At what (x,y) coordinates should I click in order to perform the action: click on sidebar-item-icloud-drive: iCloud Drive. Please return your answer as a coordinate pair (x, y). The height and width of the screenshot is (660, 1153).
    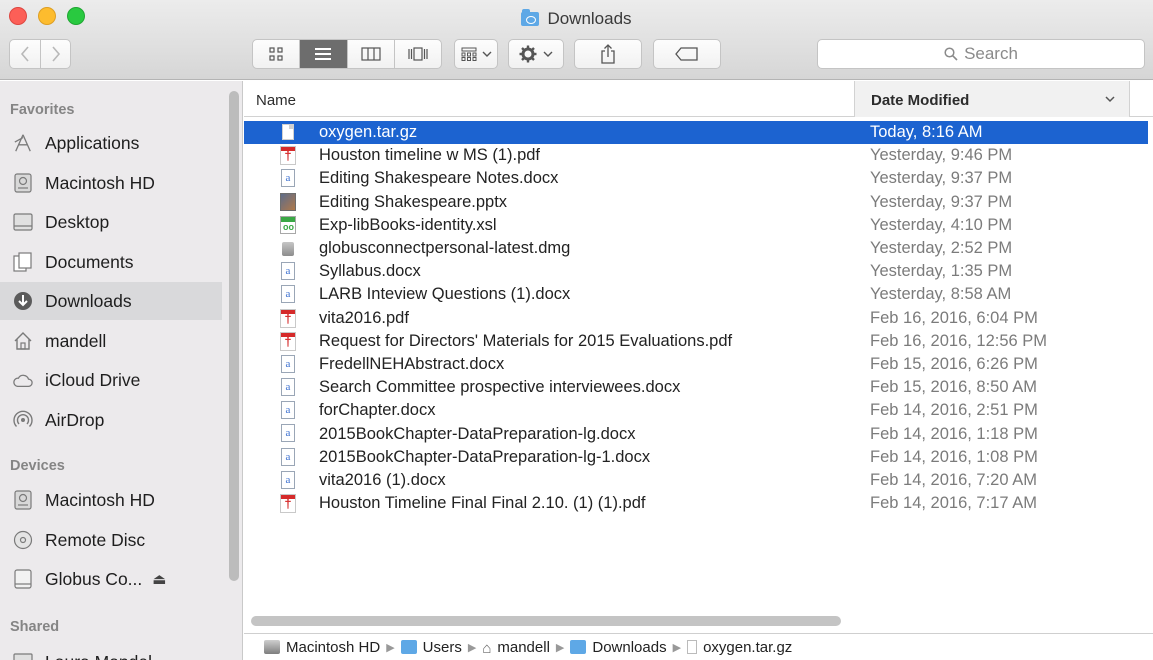
    Looking at the image, I should click on (111, 380).